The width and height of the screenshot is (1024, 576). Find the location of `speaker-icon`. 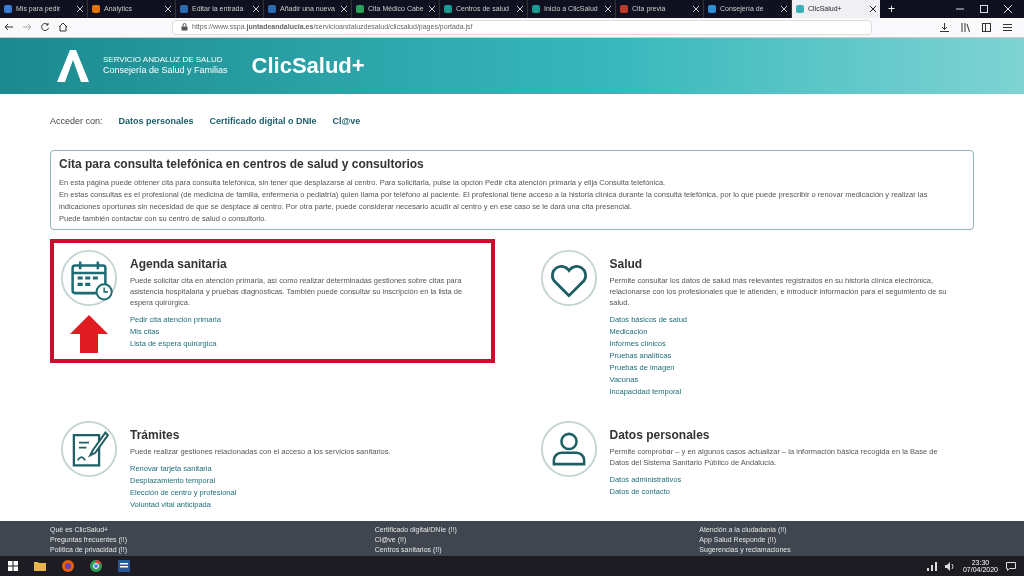

speaker-icon is located at coordinates (949, 566).